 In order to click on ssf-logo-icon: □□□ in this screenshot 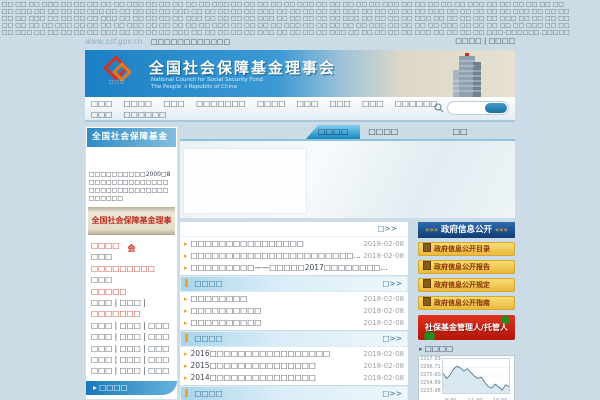, I will do `click(118, 70)`.